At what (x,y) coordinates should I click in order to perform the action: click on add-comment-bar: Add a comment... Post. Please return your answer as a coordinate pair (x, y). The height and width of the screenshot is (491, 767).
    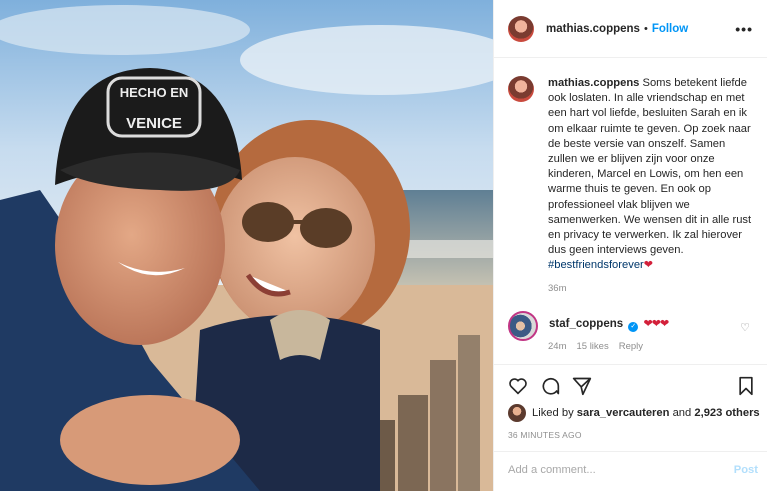
    Looking at the image, I should click on (633, 470).